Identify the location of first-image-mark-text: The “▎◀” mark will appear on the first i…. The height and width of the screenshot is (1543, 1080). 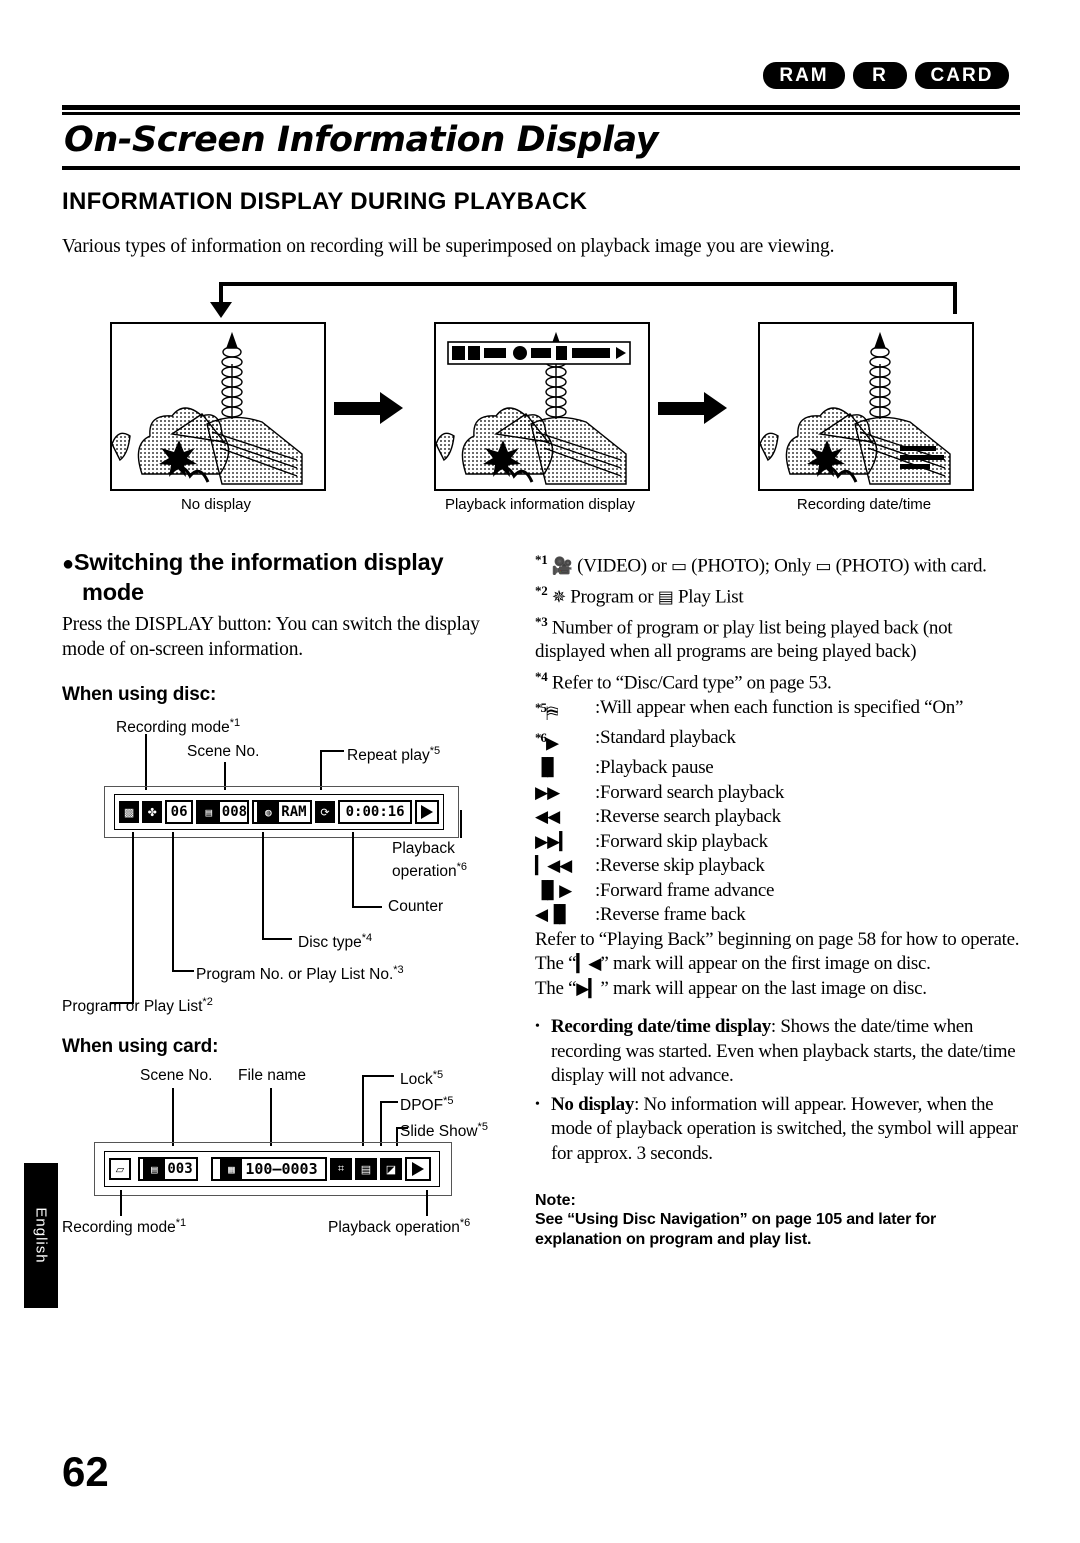
(733, 964).